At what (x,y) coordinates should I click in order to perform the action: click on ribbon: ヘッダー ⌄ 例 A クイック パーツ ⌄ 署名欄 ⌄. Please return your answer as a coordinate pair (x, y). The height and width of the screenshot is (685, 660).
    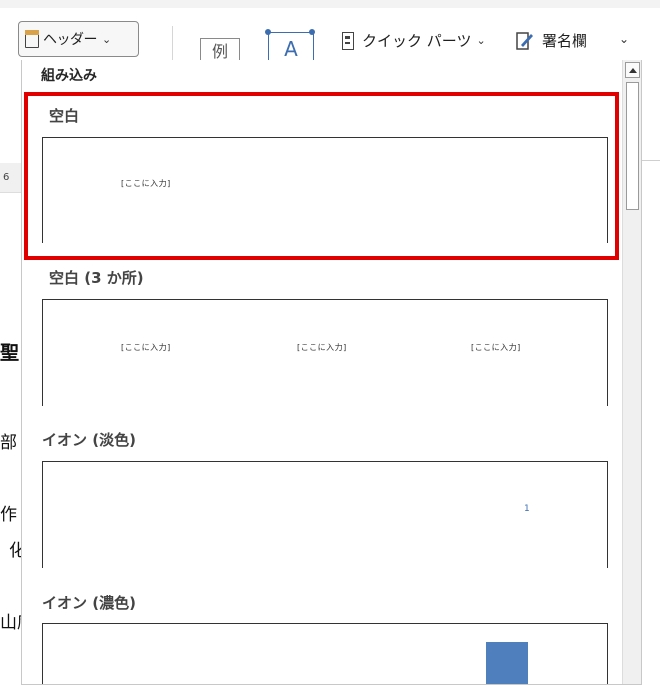
    Looking at the image, I should click on (330, 37).